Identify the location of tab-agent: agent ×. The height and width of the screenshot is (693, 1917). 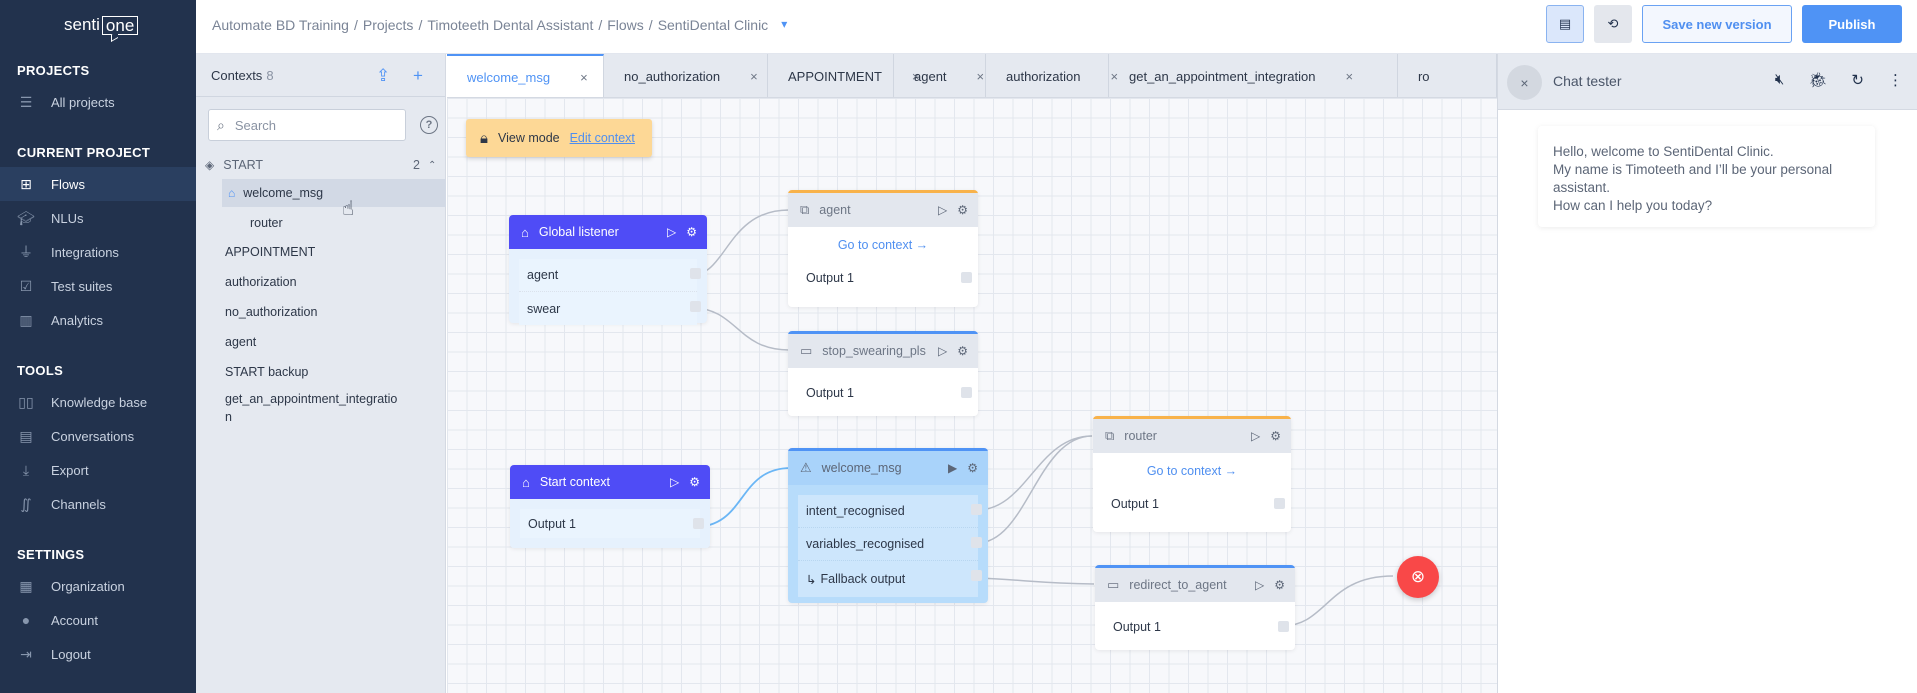
(940, 75).